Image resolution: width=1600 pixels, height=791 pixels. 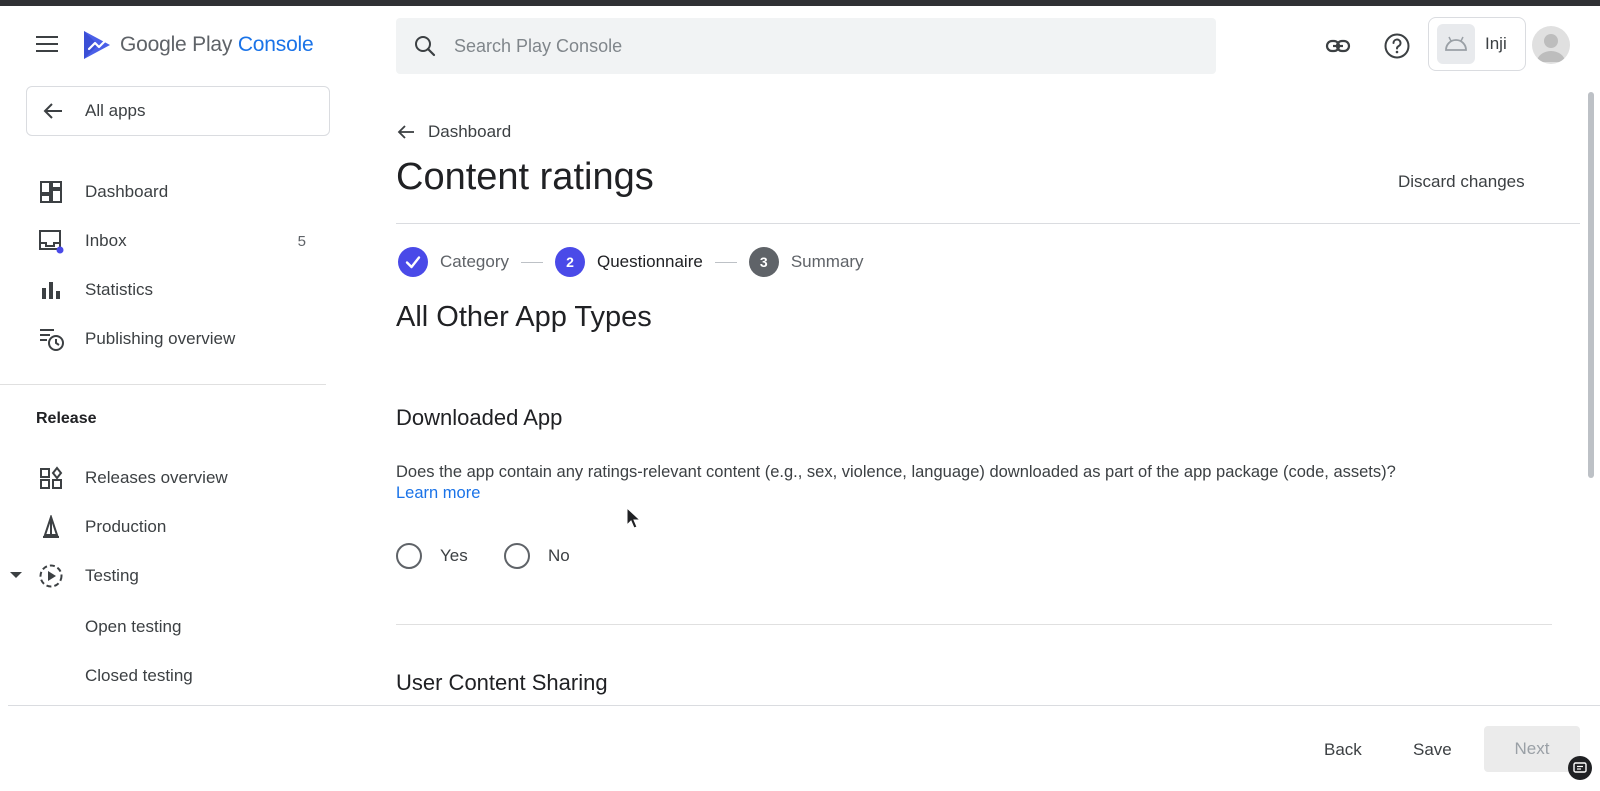 I want to click on radio-label: No, so click(x=559, y=555).